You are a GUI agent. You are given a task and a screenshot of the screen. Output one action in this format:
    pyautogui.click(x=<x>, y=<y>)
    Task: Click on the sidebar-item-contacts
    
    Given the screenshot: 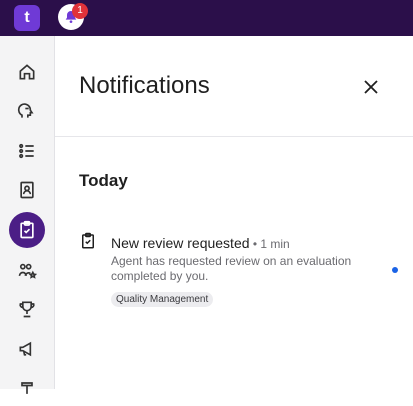 What is the action you would take?
    pyautogui.click(x=27, y=190)
    